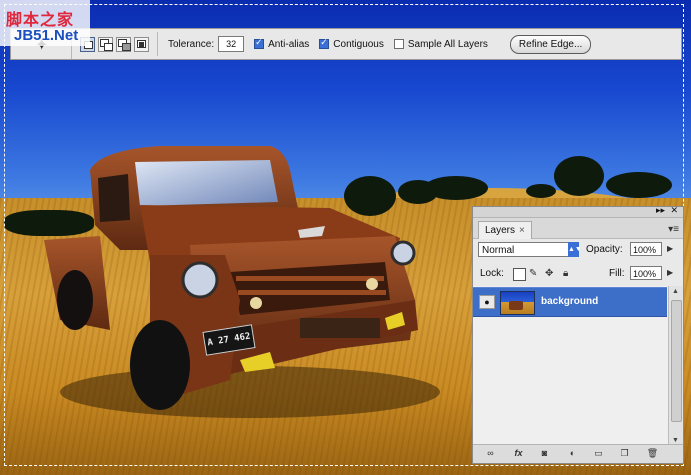 This screenshot has height=475, width=691. What do you see at coordinates (490, 453) in the screenshot?
I see `link-layers-icon: ∞` at bounding box center [490, 453].